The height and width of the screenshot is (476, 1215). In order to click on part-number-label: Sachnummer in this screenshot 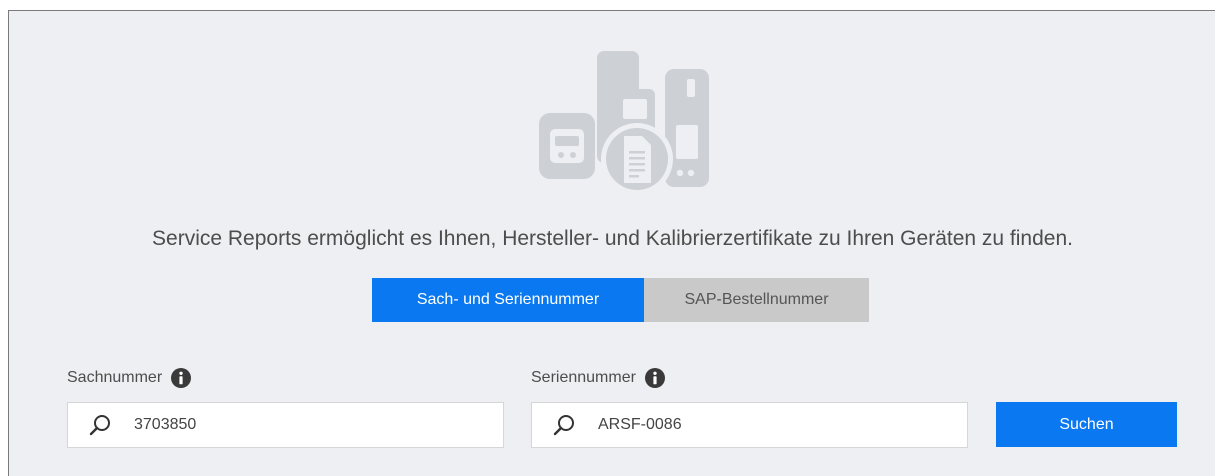, I will do `click(115, 377)`.